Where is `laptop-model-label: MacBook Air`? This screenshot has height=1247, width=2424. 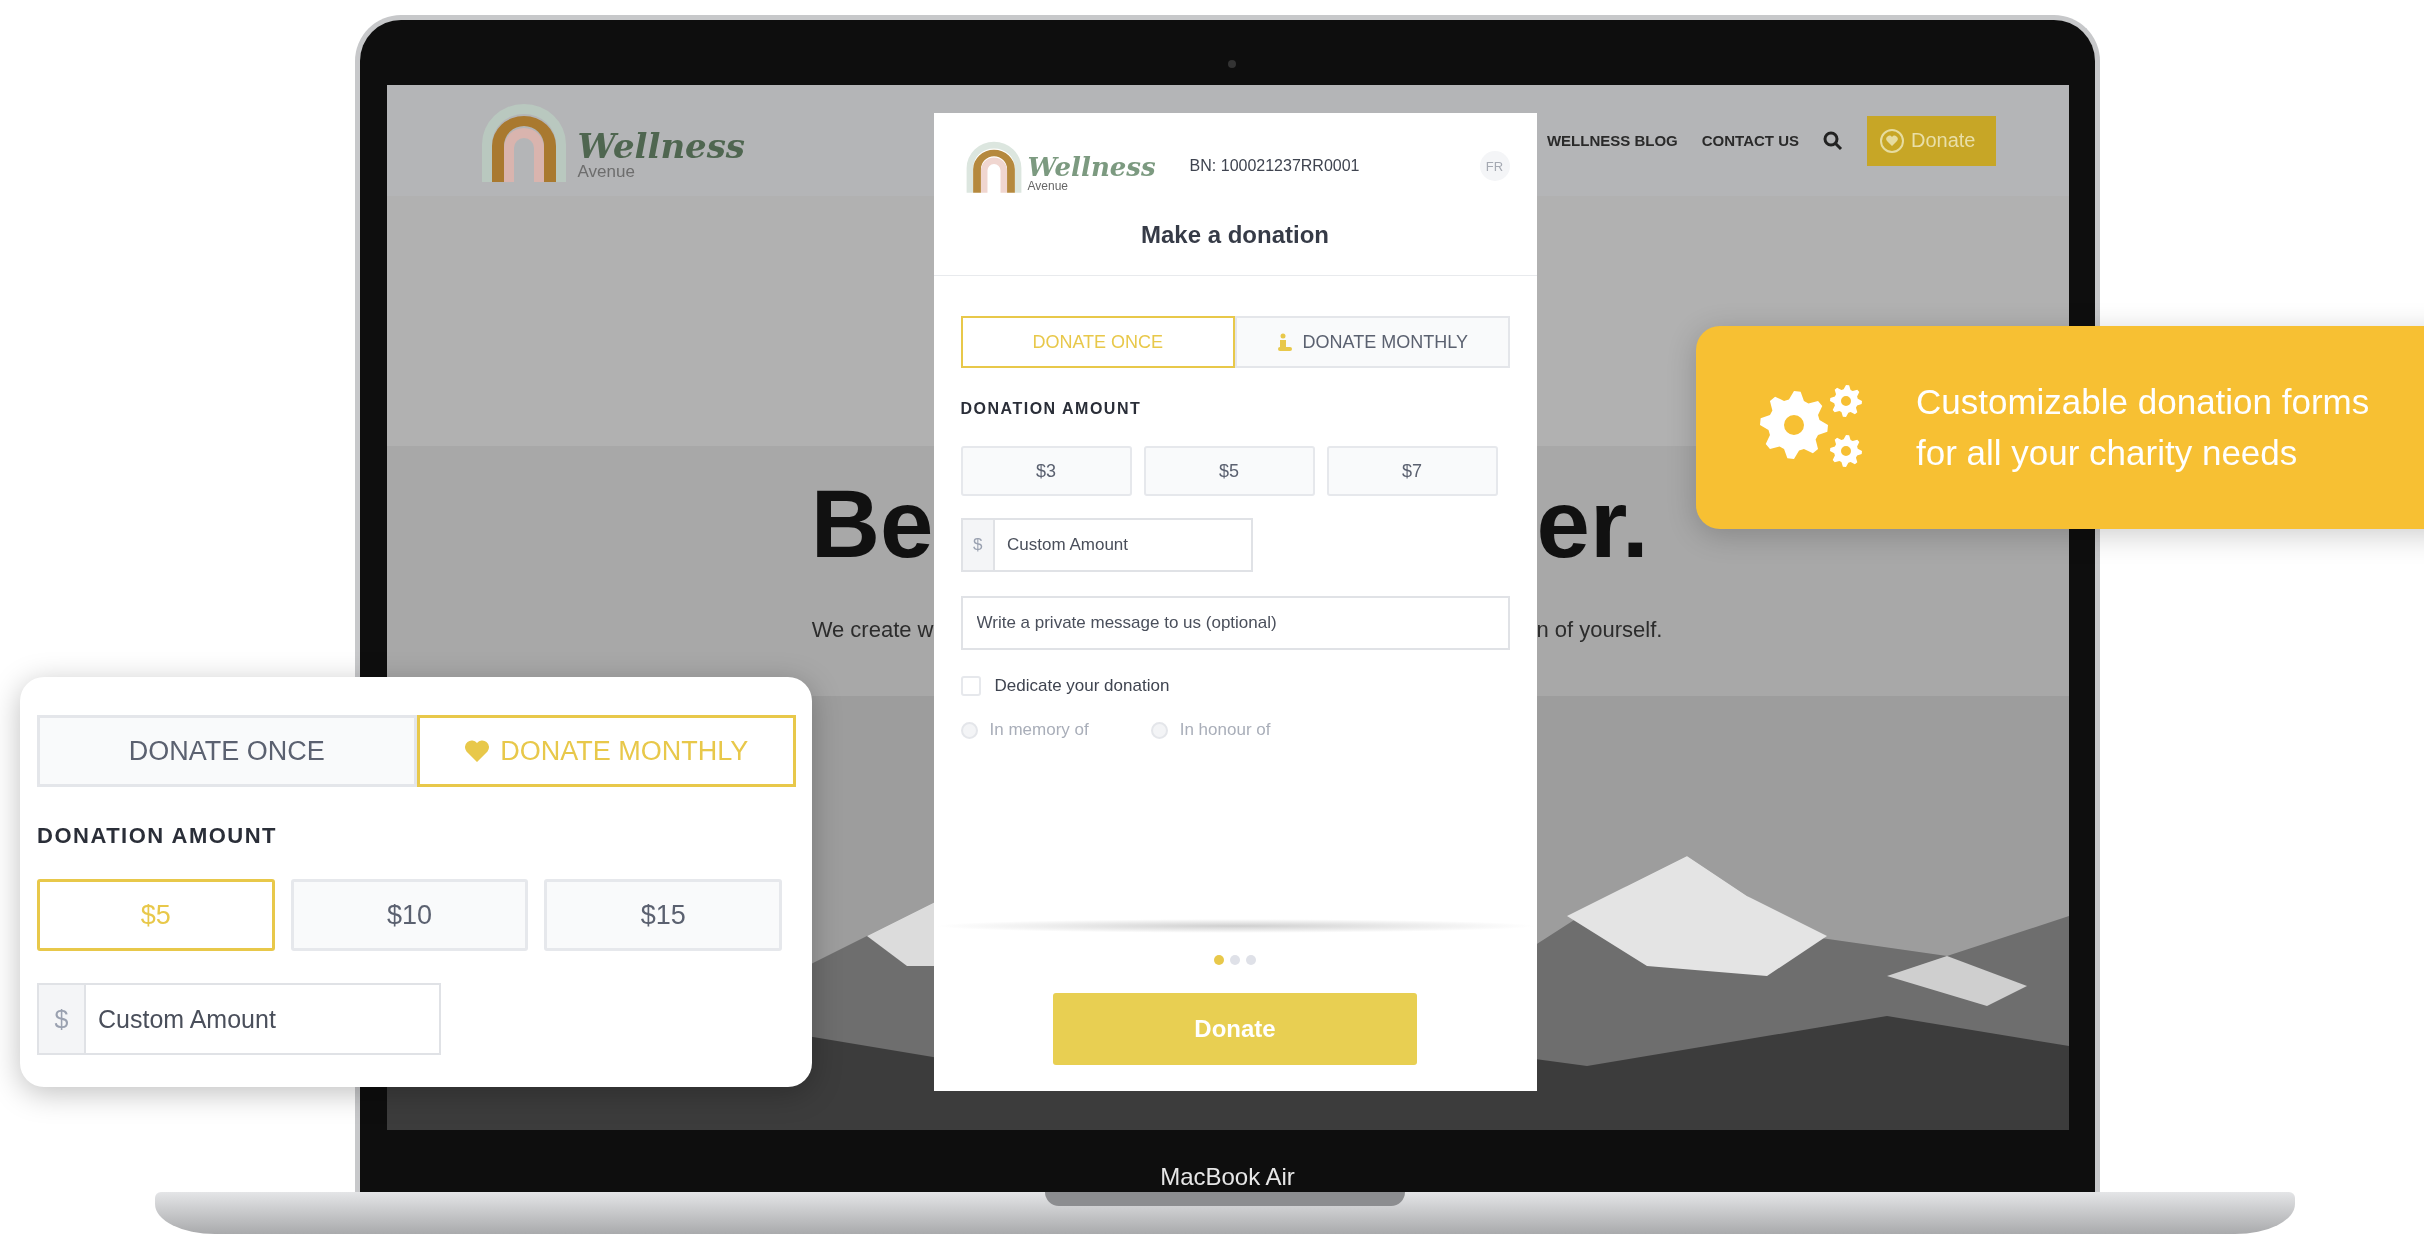
laptop-model-label: MacBook Air is located at coordinates (1227, 1177).